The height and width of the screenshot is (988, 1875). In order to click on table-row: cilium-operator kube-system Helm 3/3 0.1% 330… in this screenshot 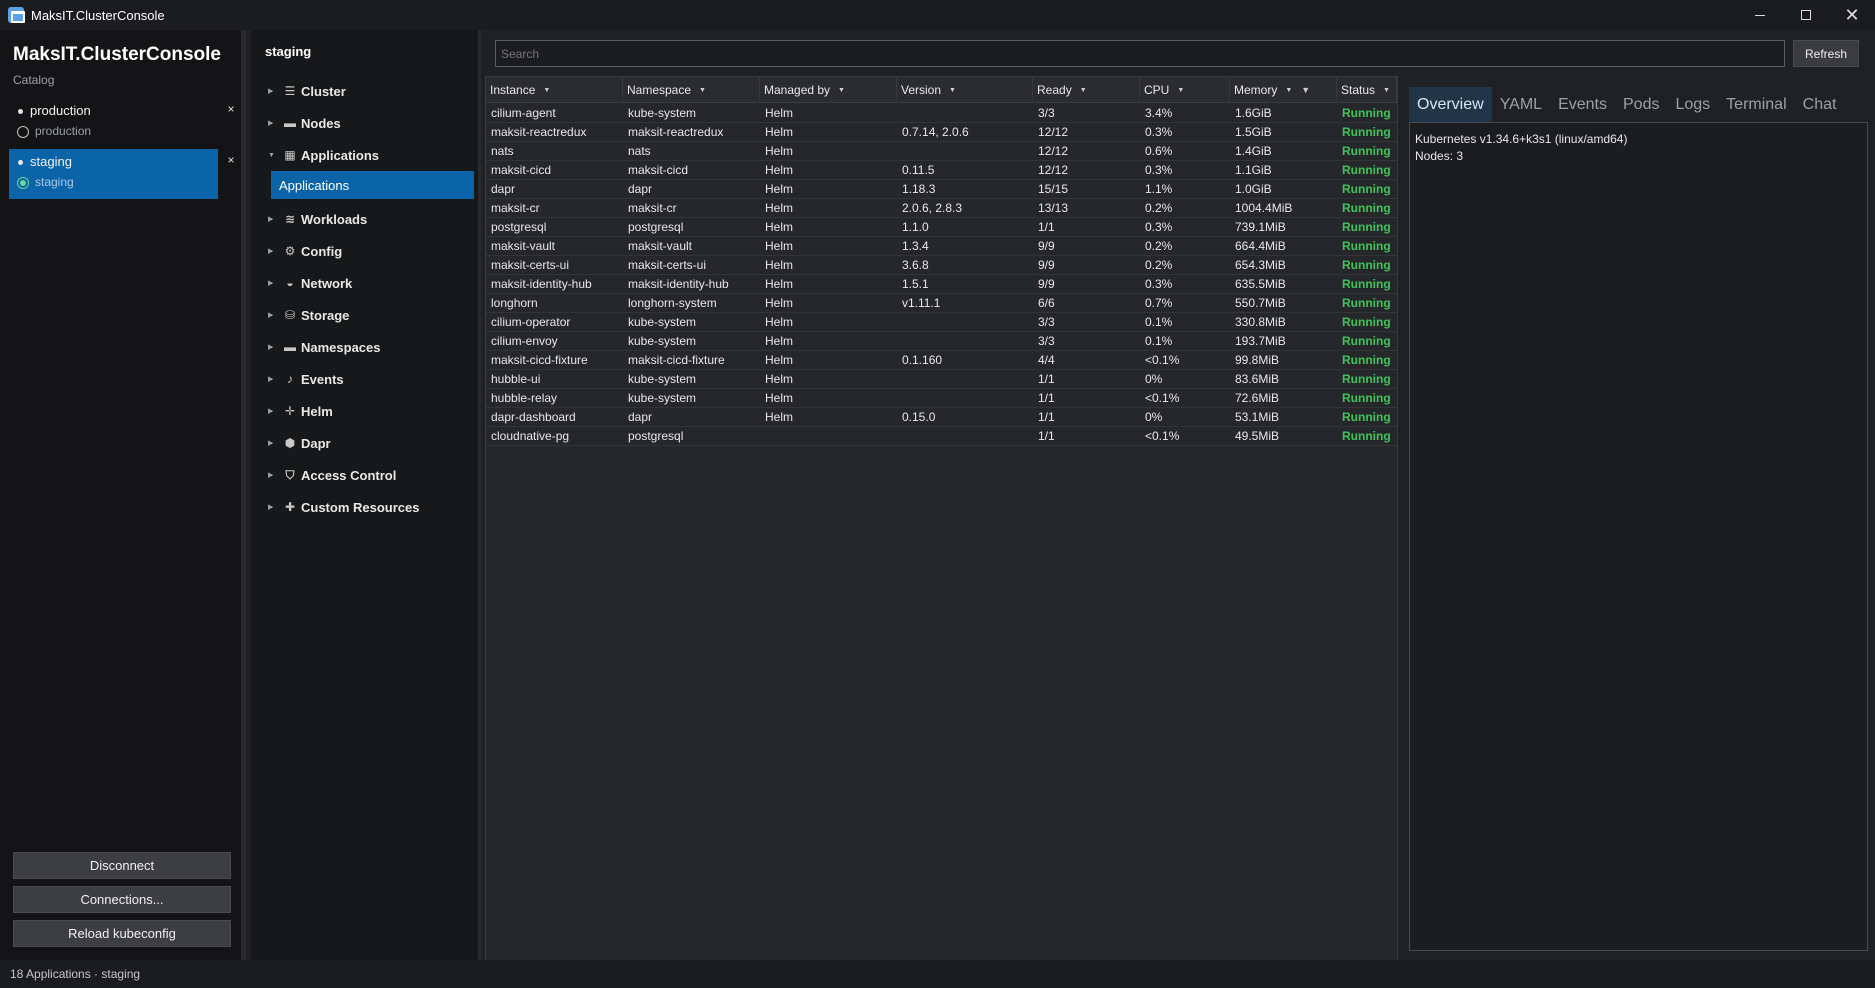, I will do `click(941, 322)`.